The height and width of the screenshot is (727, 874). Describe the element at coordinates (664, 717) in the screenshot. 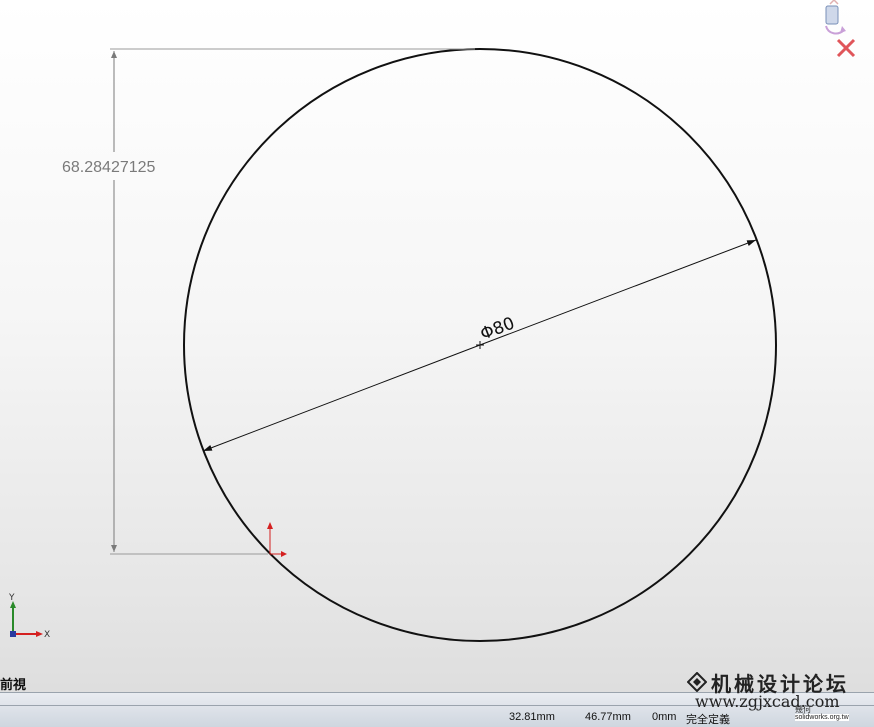

I see `status-z-coordinate: 0mm` at that location.